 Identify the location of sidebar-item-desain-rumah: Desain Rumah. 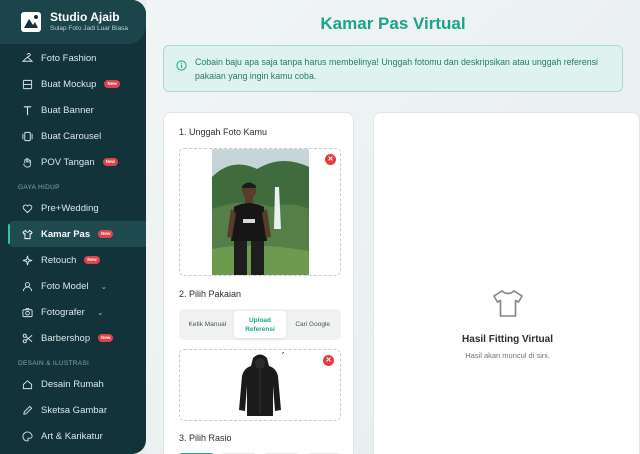
(73, 384).